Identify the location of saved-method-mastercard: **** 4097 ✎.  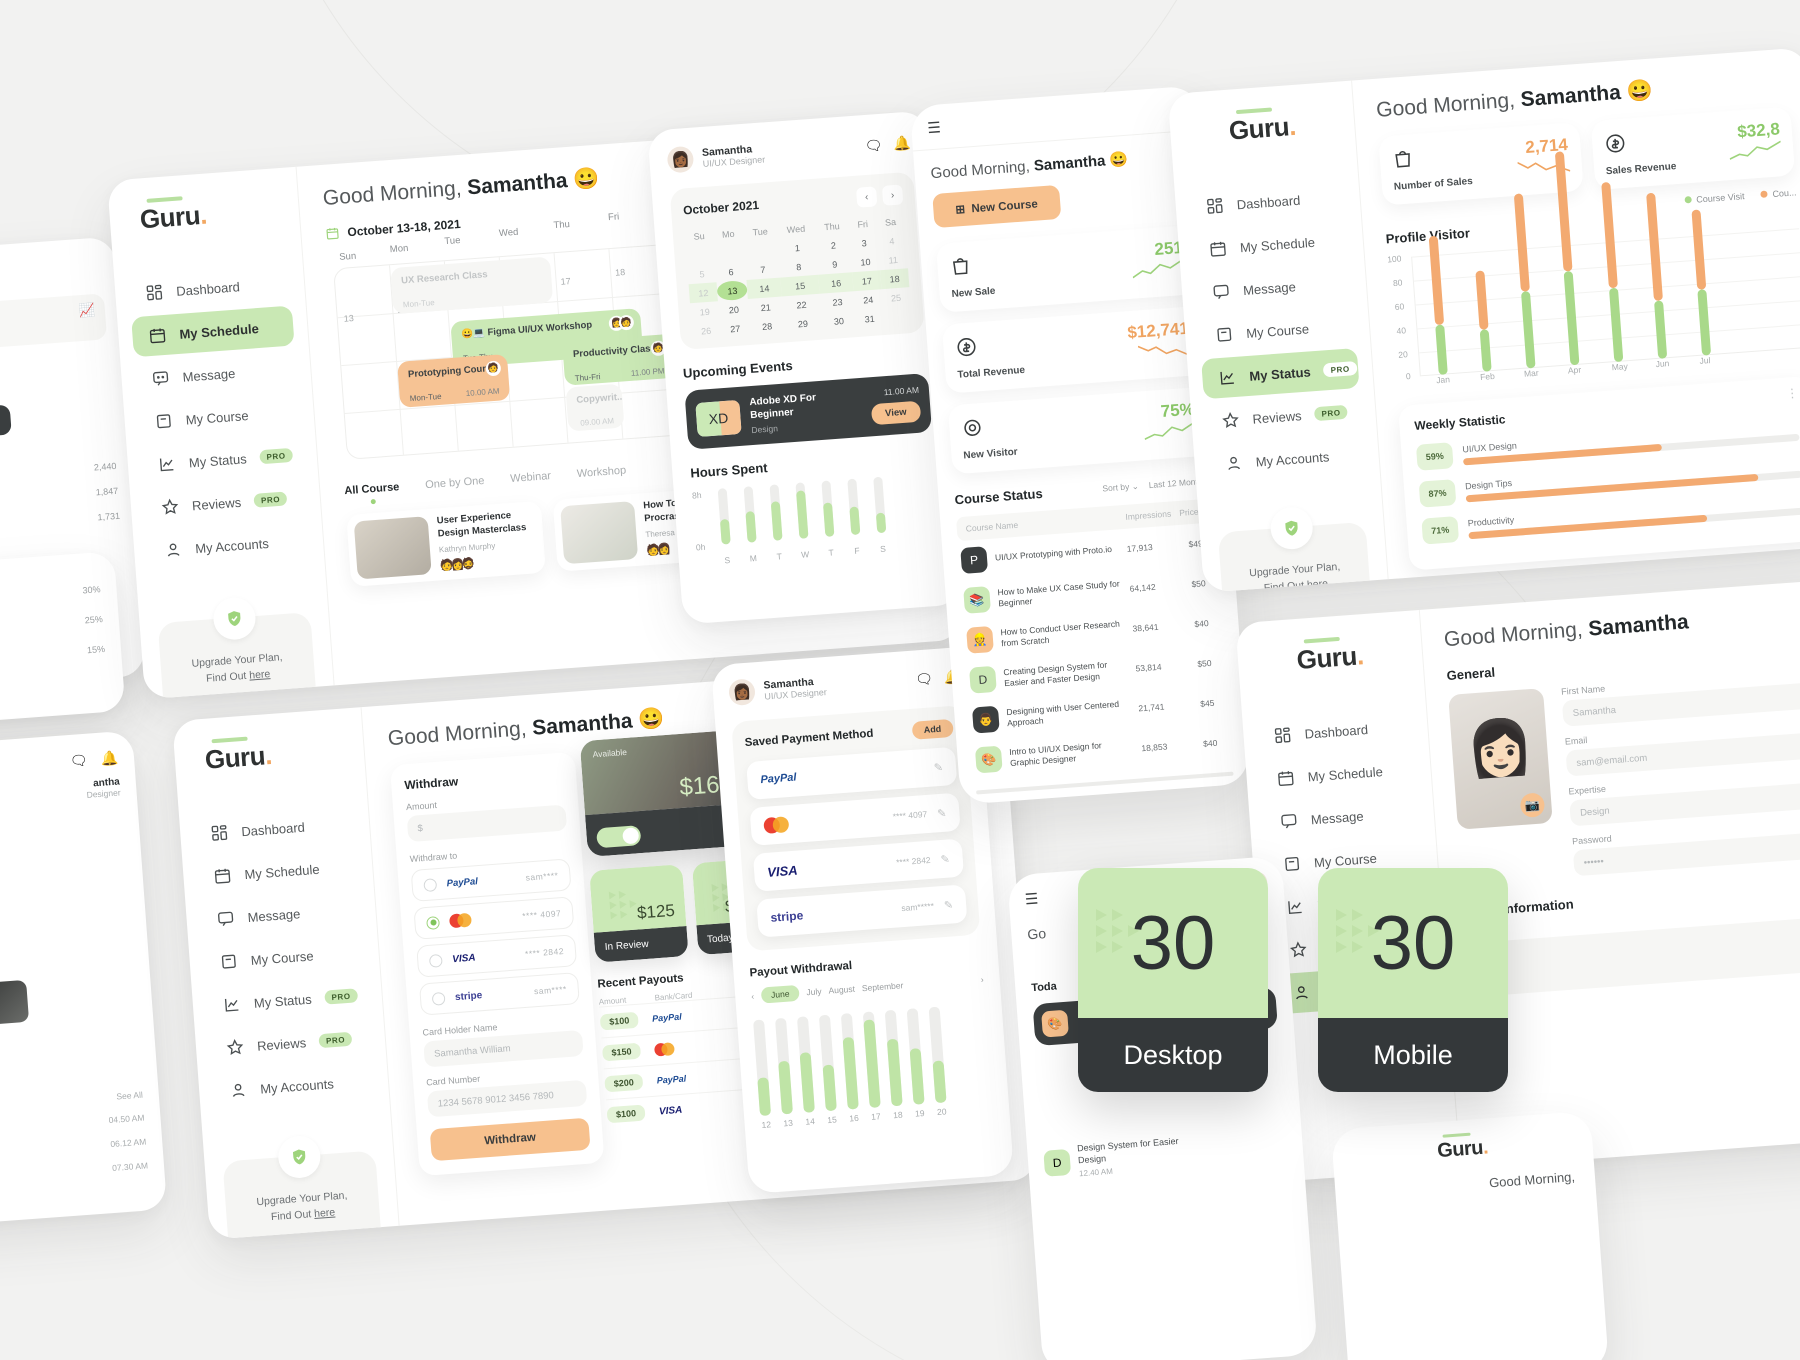
(855, 819).